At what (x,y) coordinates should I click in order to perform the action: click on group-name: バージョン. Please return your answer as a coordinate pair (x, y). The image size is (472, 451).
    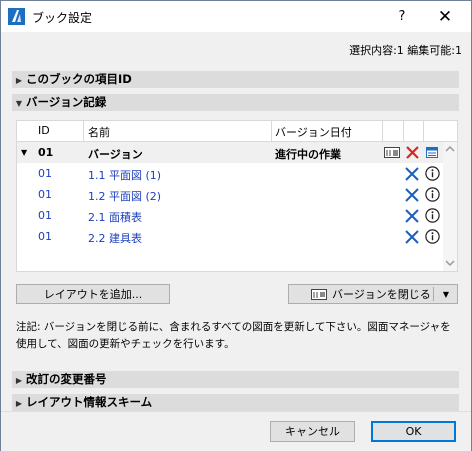
    Looking at the image, I should click on (115, 154).